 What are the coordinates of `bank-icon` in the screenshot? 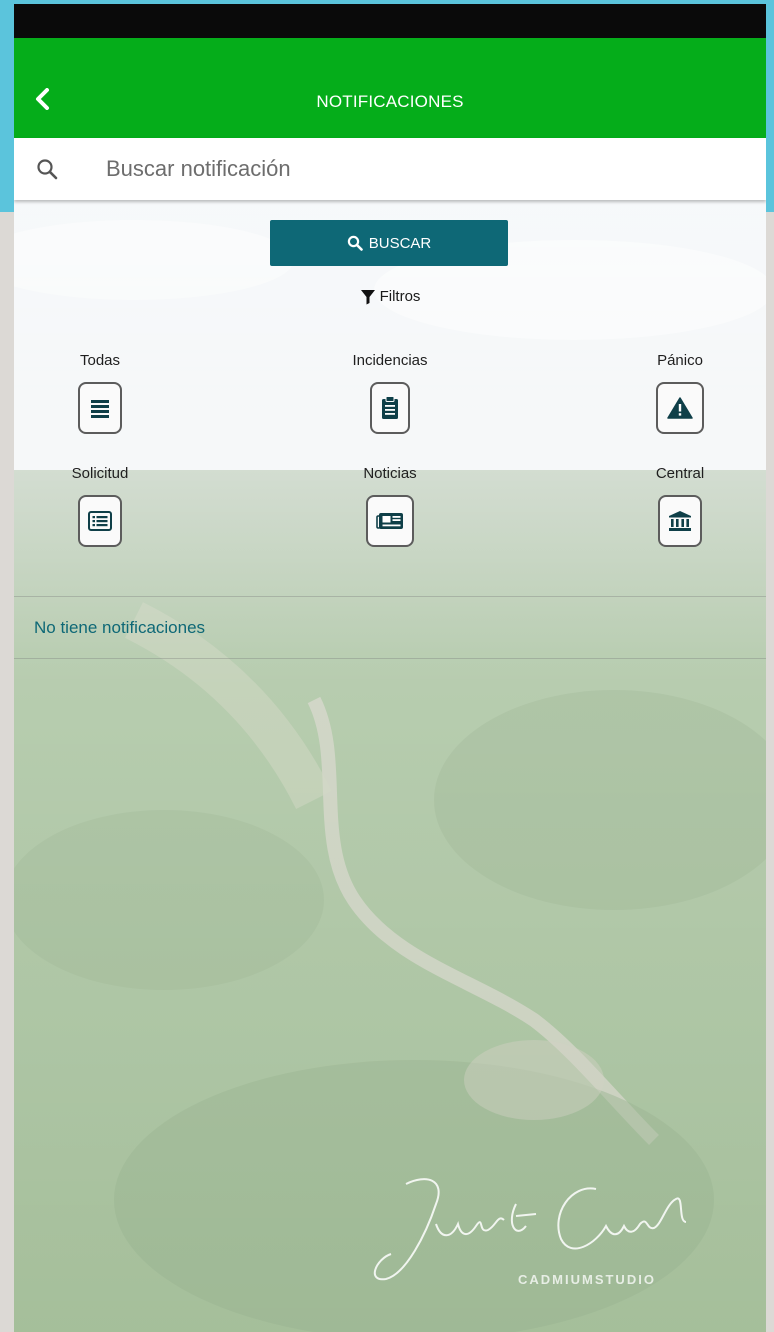 It's located at (680, 521).